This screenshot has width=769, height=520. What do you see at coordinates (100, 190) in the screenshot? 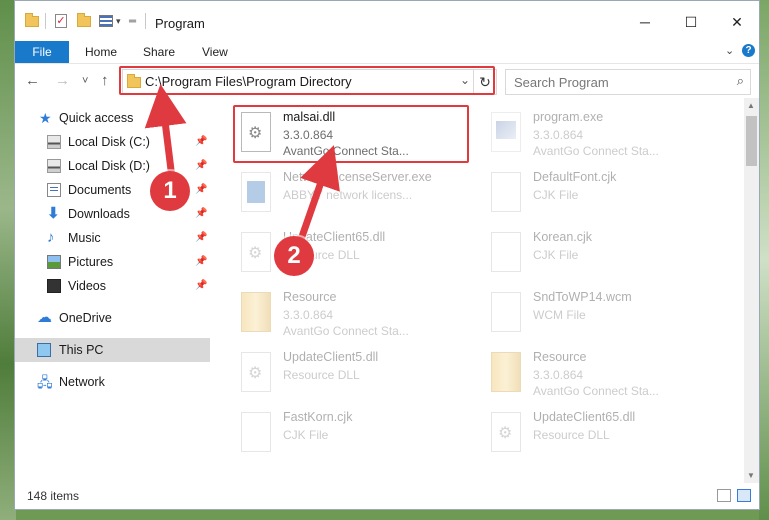
I see `sidebar-item-label: Documents` at bounding box center [100, 190].